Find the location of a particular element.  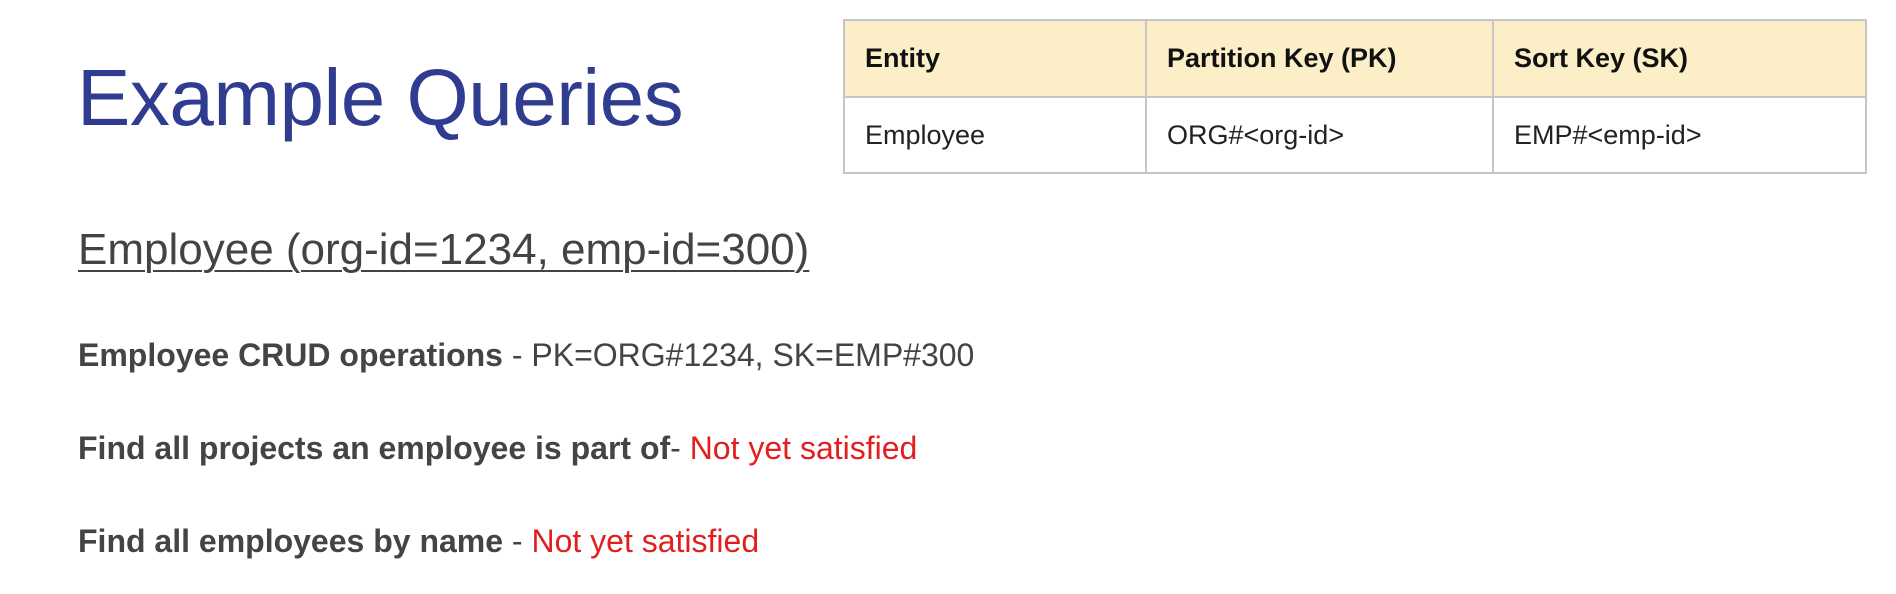

page-title: Example Queries is located at coordinates (380, 97).